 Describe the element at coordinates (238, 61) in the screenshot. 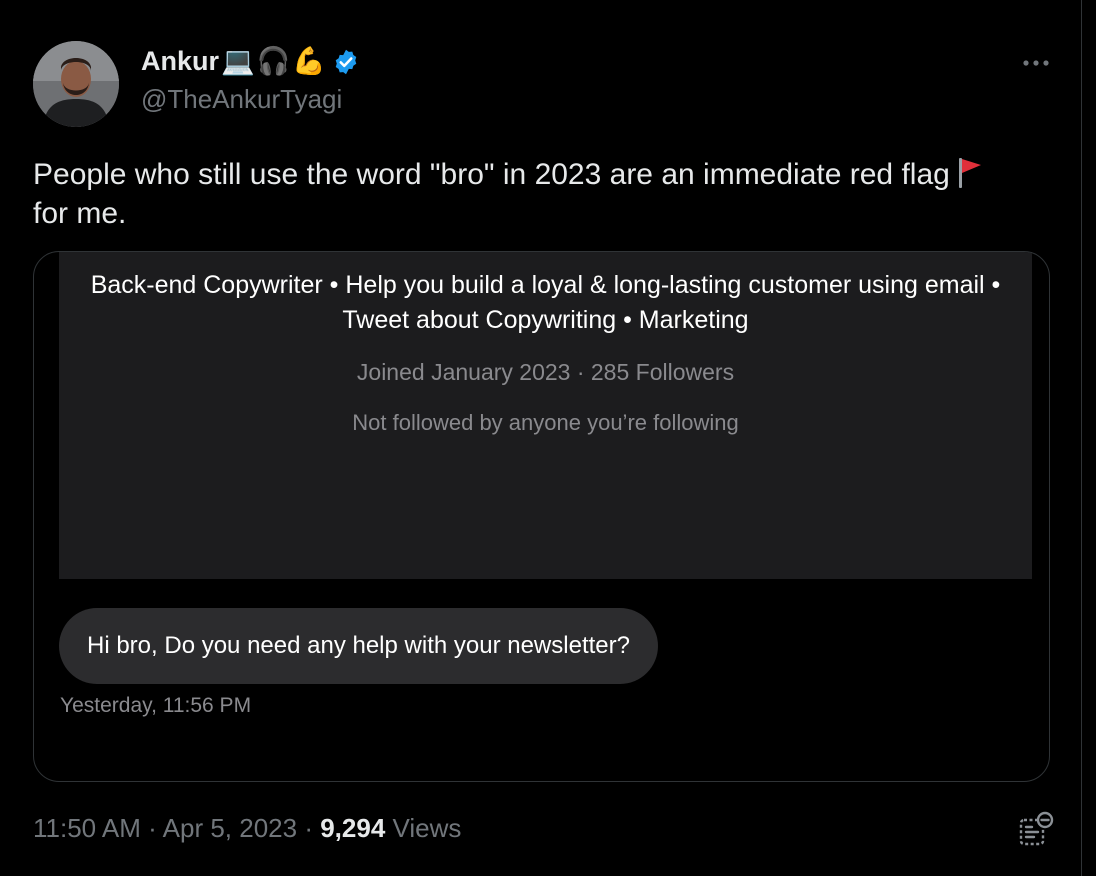

I see `laptop-emoji: 💻` at that location.